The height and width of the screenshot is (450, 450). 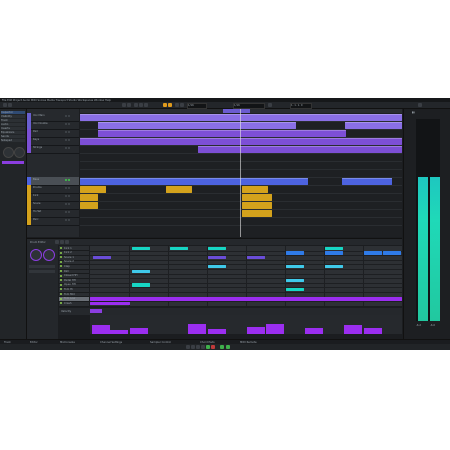 What do you see at coordinates (193, 347) in the screenshot?
I see `forward-button` at bounding box center [193, 347].